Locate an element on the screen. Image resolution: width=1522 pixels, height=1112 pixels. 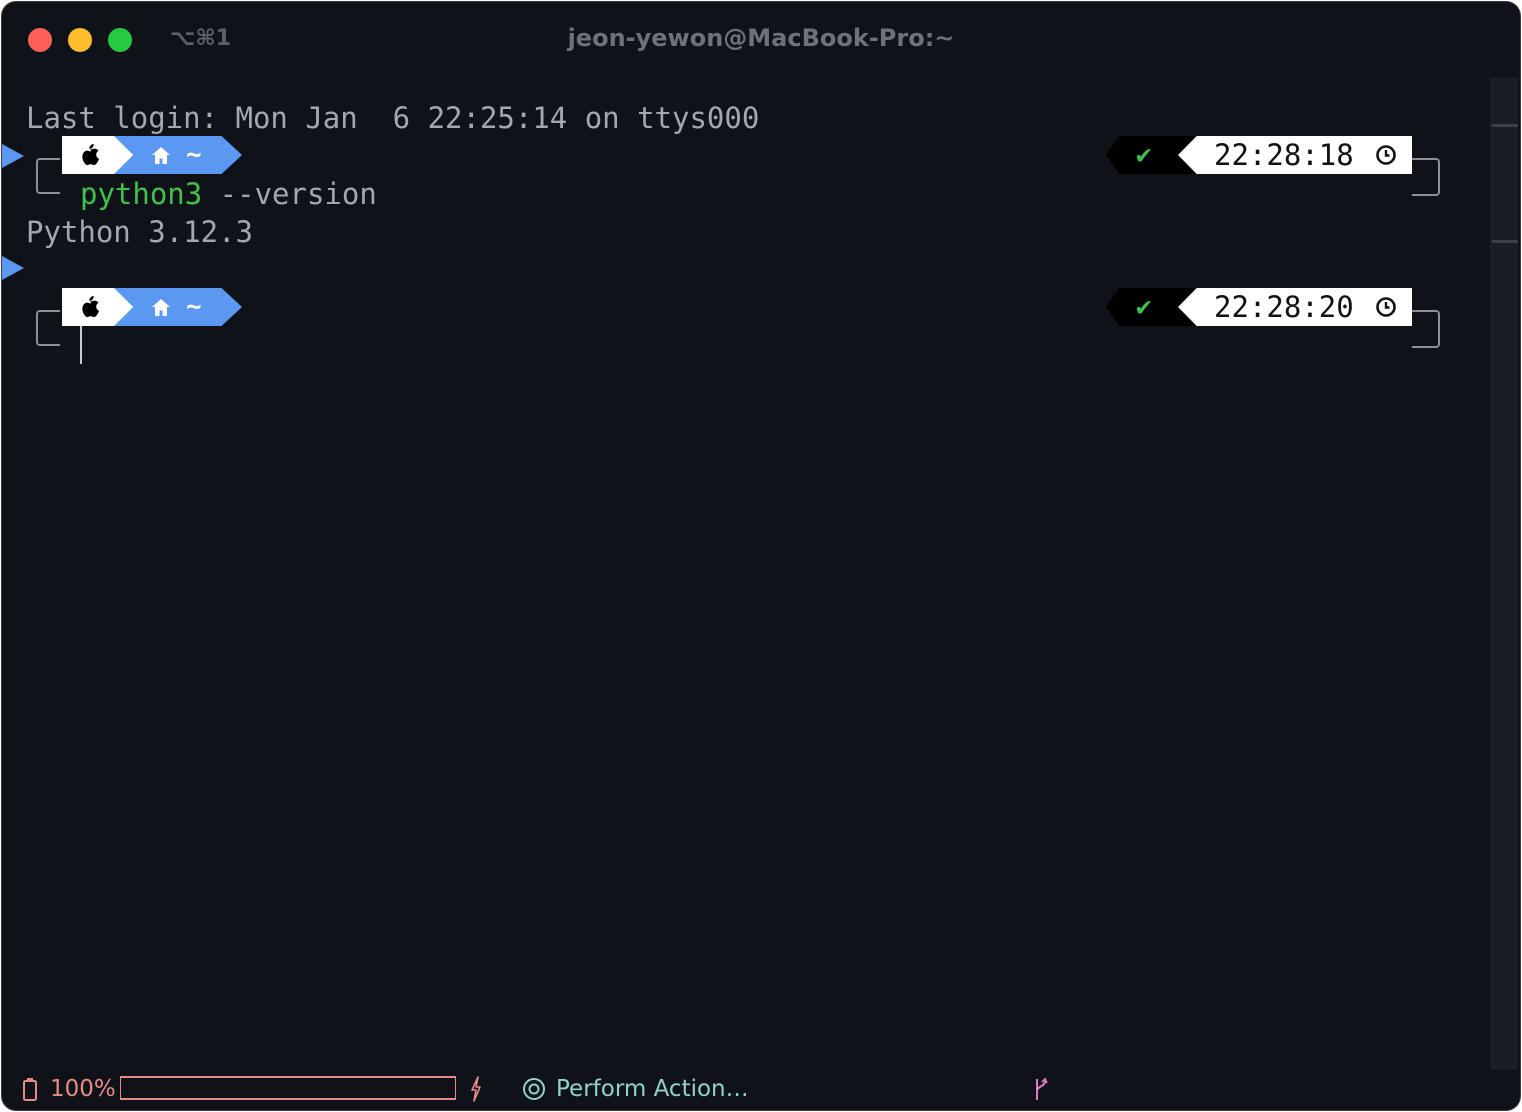
battery-icon is located at coordinates (30, 1089).